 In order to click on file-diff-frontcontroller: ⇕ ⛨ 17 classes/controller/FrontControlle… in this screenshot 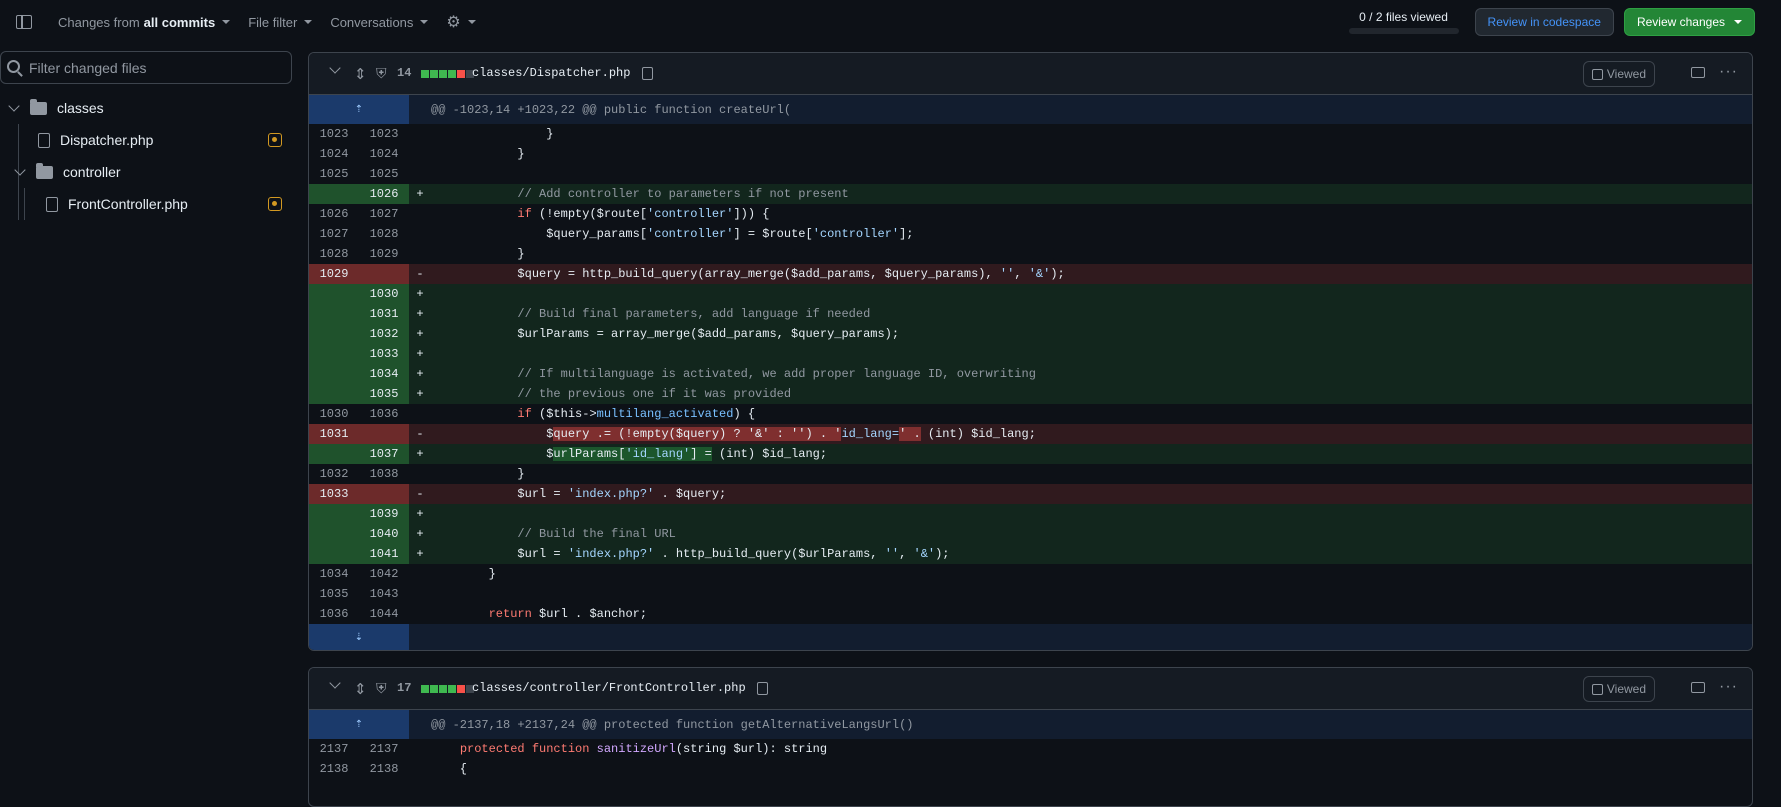, I will do `click(1030, 737)`.